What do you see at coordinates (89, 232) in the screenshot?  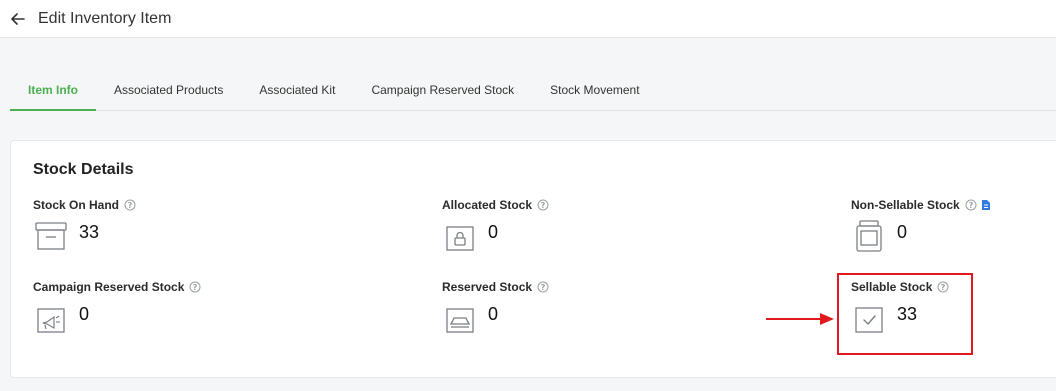 I see `stock-on-hand-value: 33` at bounding box center [89, 232].